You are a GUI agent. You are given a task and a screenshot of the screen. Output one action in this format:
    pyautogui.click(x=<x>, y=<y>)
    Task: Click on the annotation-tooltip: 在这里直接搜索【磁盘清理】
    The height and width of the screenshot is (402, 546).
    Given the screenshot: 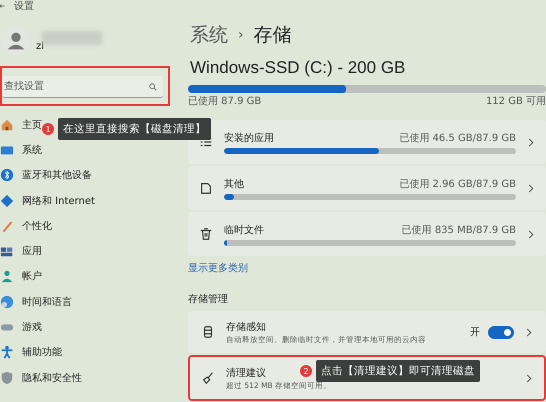 What is the action you would take?
    pyautogui.click(x=134, y=129)
    